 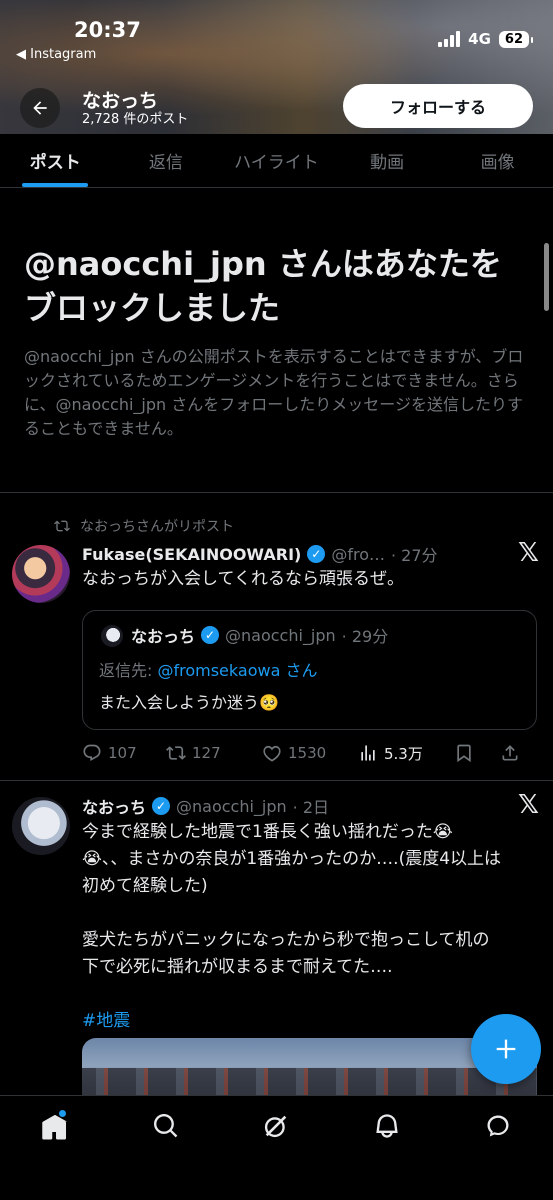 What do you see at coordinates (365, 636) in the screenshot?
I see `quote-post-time: · 29分` at bounding box center [365, 636].